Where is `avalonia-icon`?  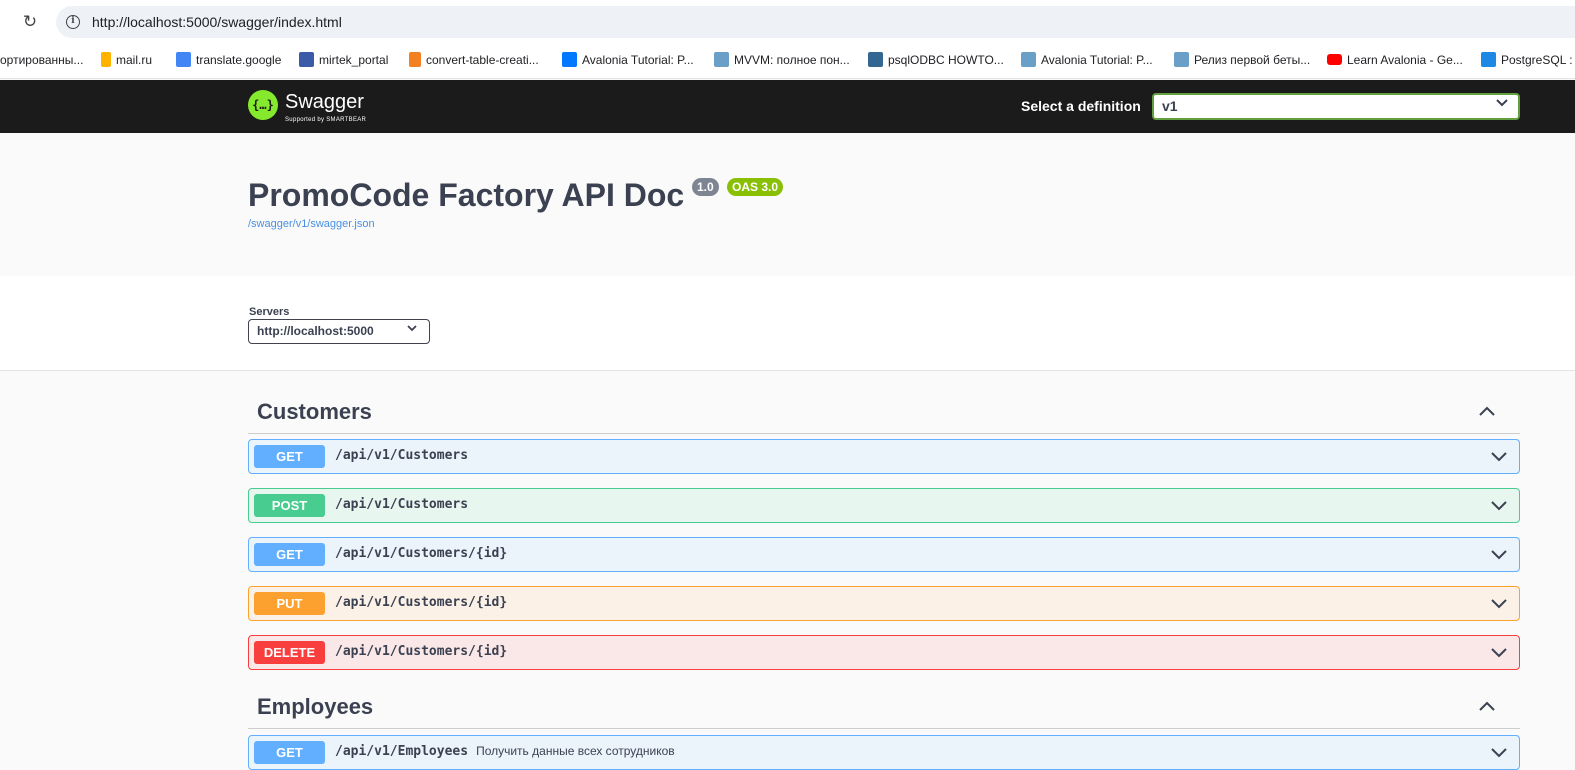
avalonia-icon is located at coordinates (569, 59).